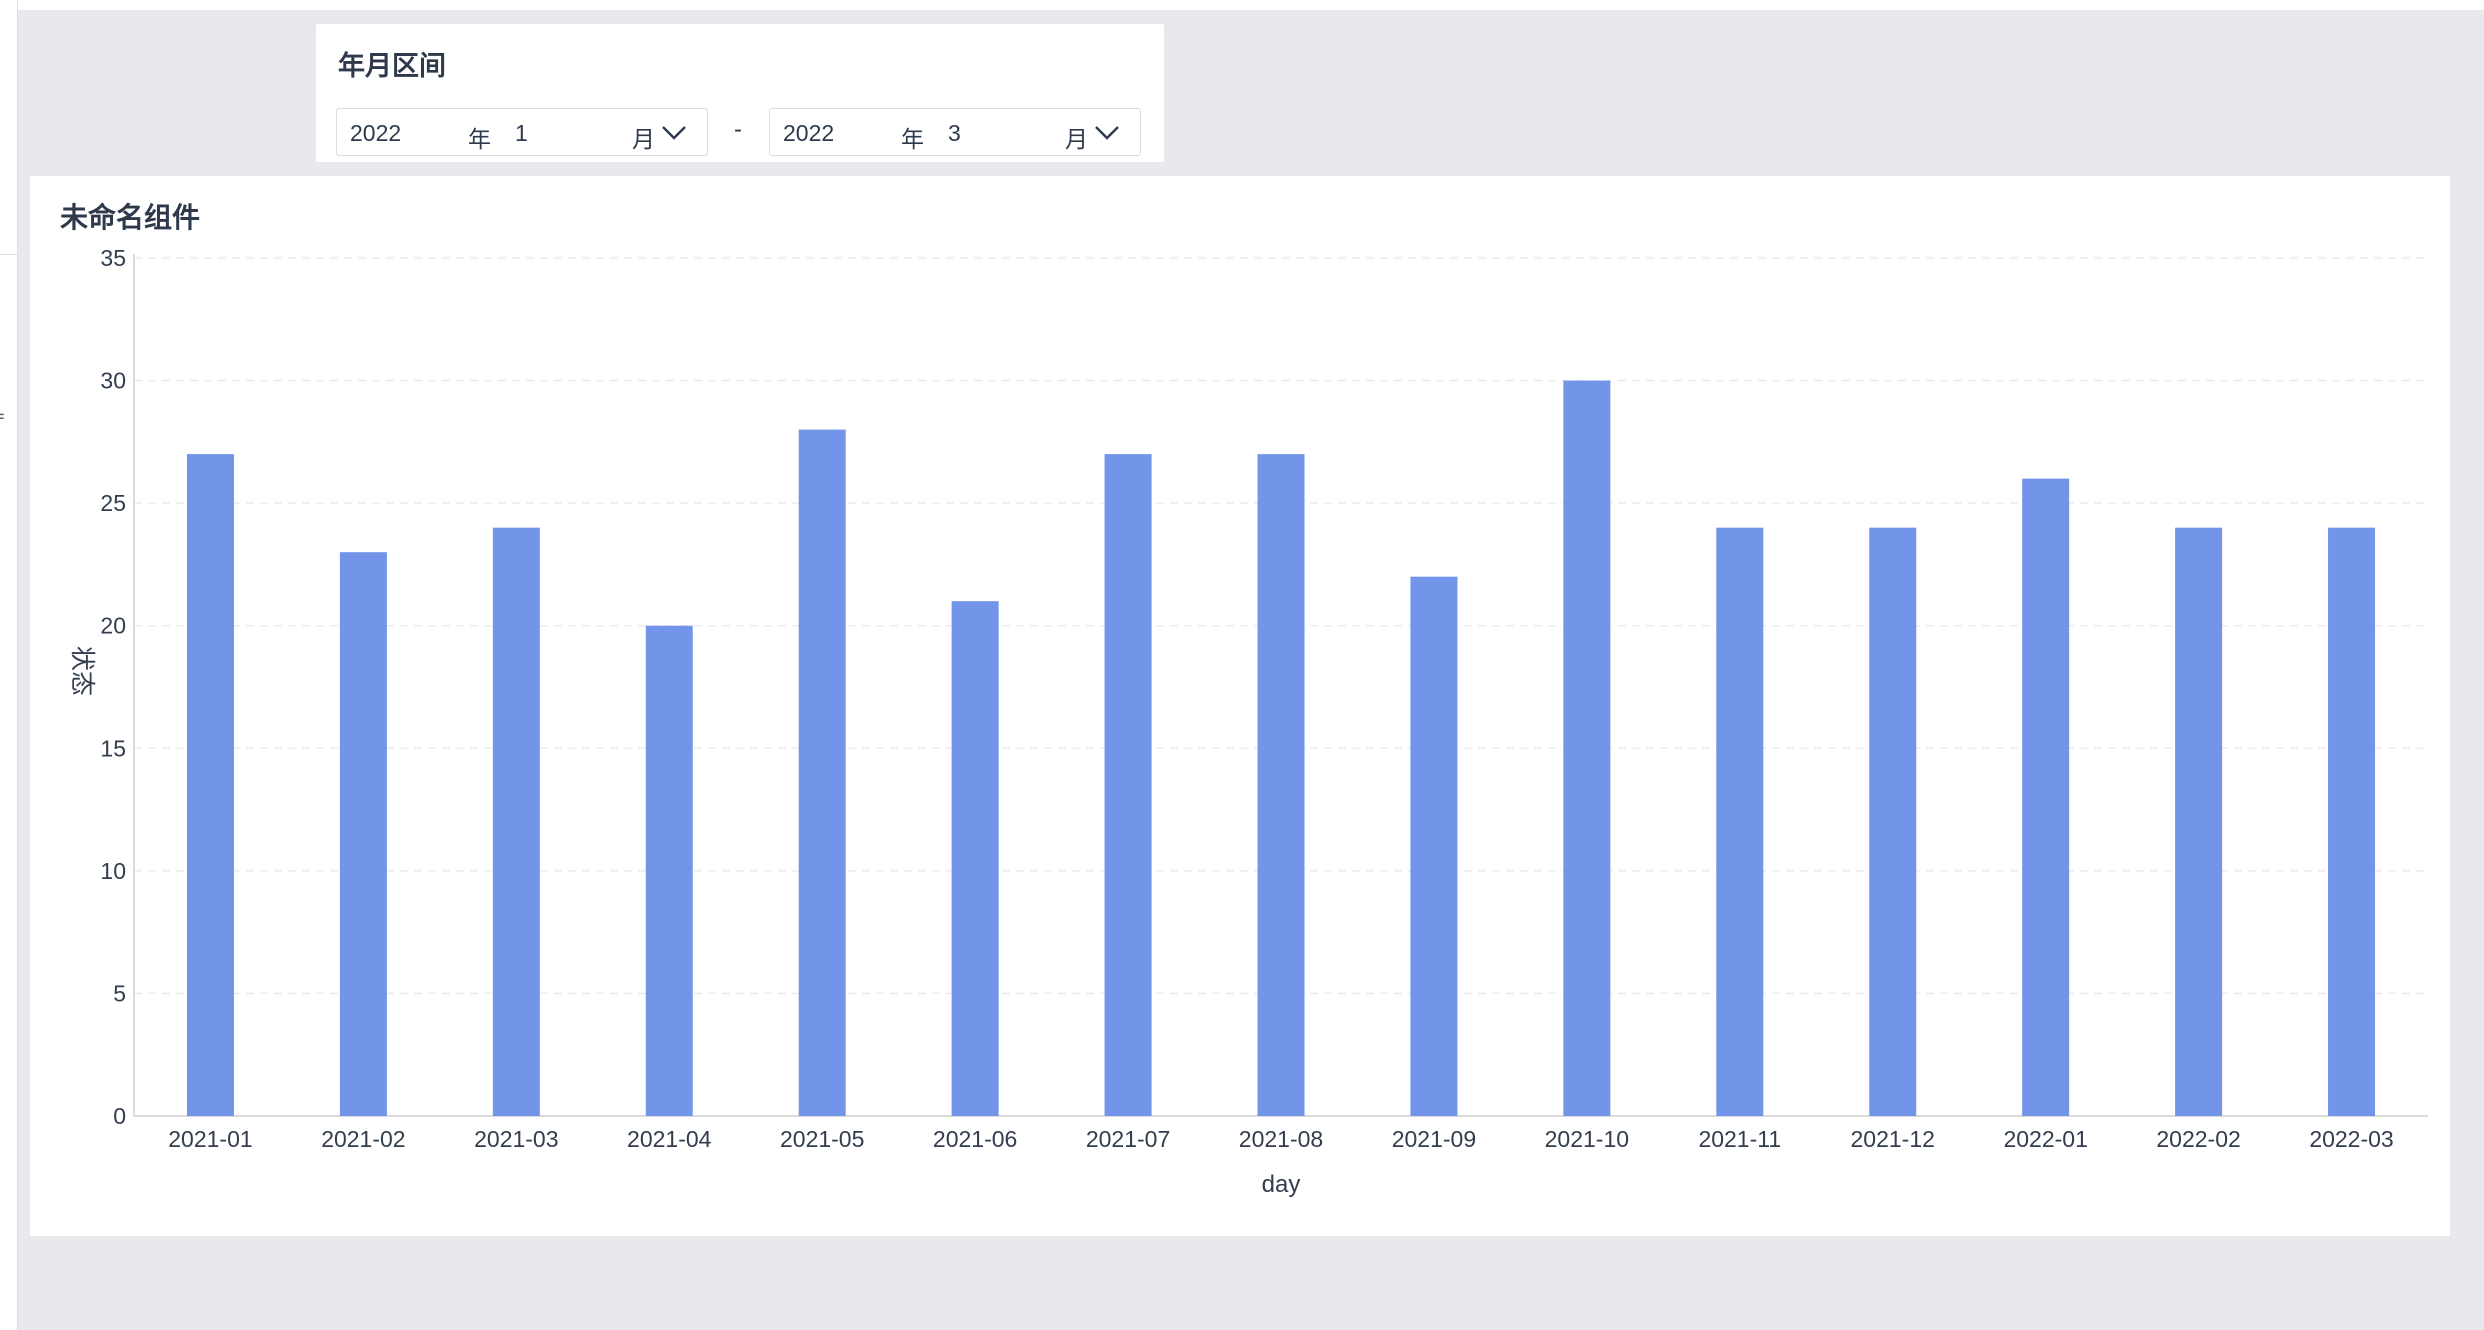  I want to click on start-year-value: 2022, so click(376, 133).